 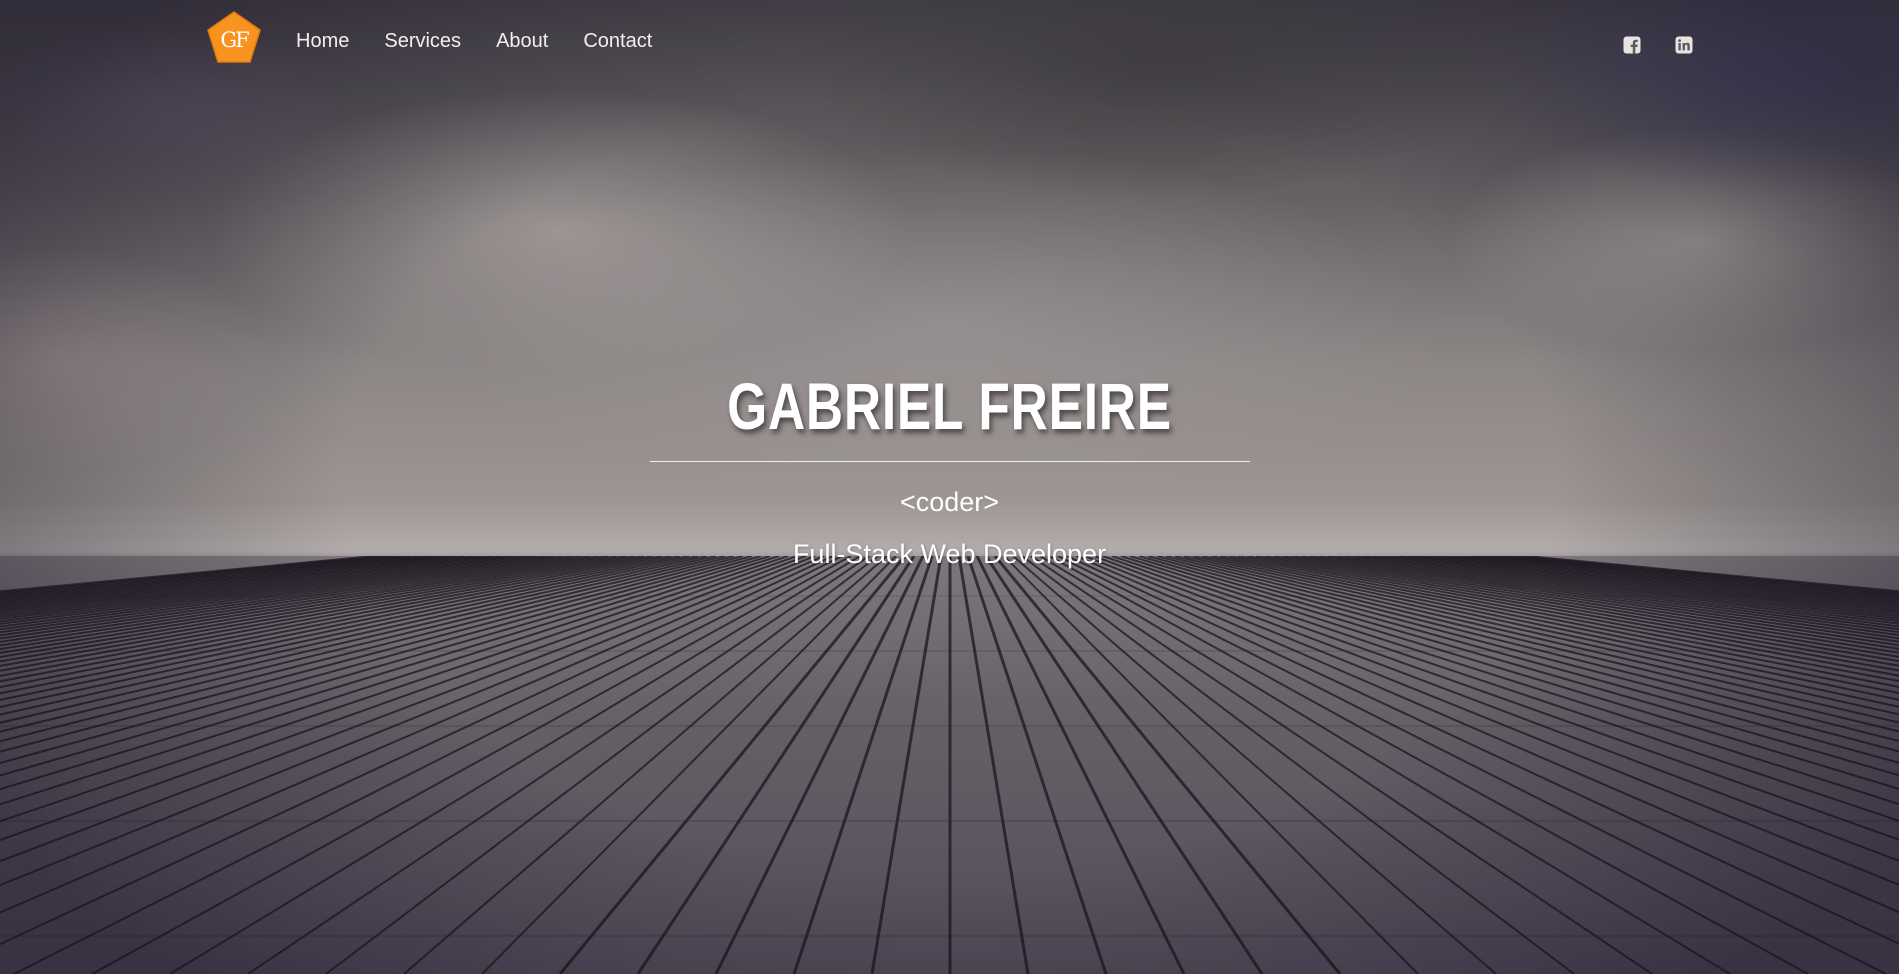 I want to click on hero-name: GABRIEL FREIRE, so click(x=949, y=406).